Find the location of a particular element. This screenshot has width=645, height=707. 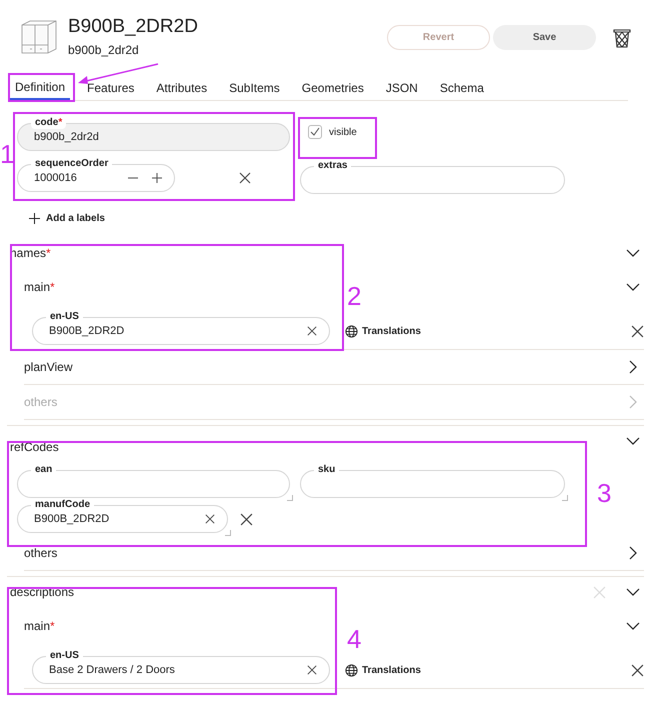

action-button: Save is located at coordinates (544, 37).